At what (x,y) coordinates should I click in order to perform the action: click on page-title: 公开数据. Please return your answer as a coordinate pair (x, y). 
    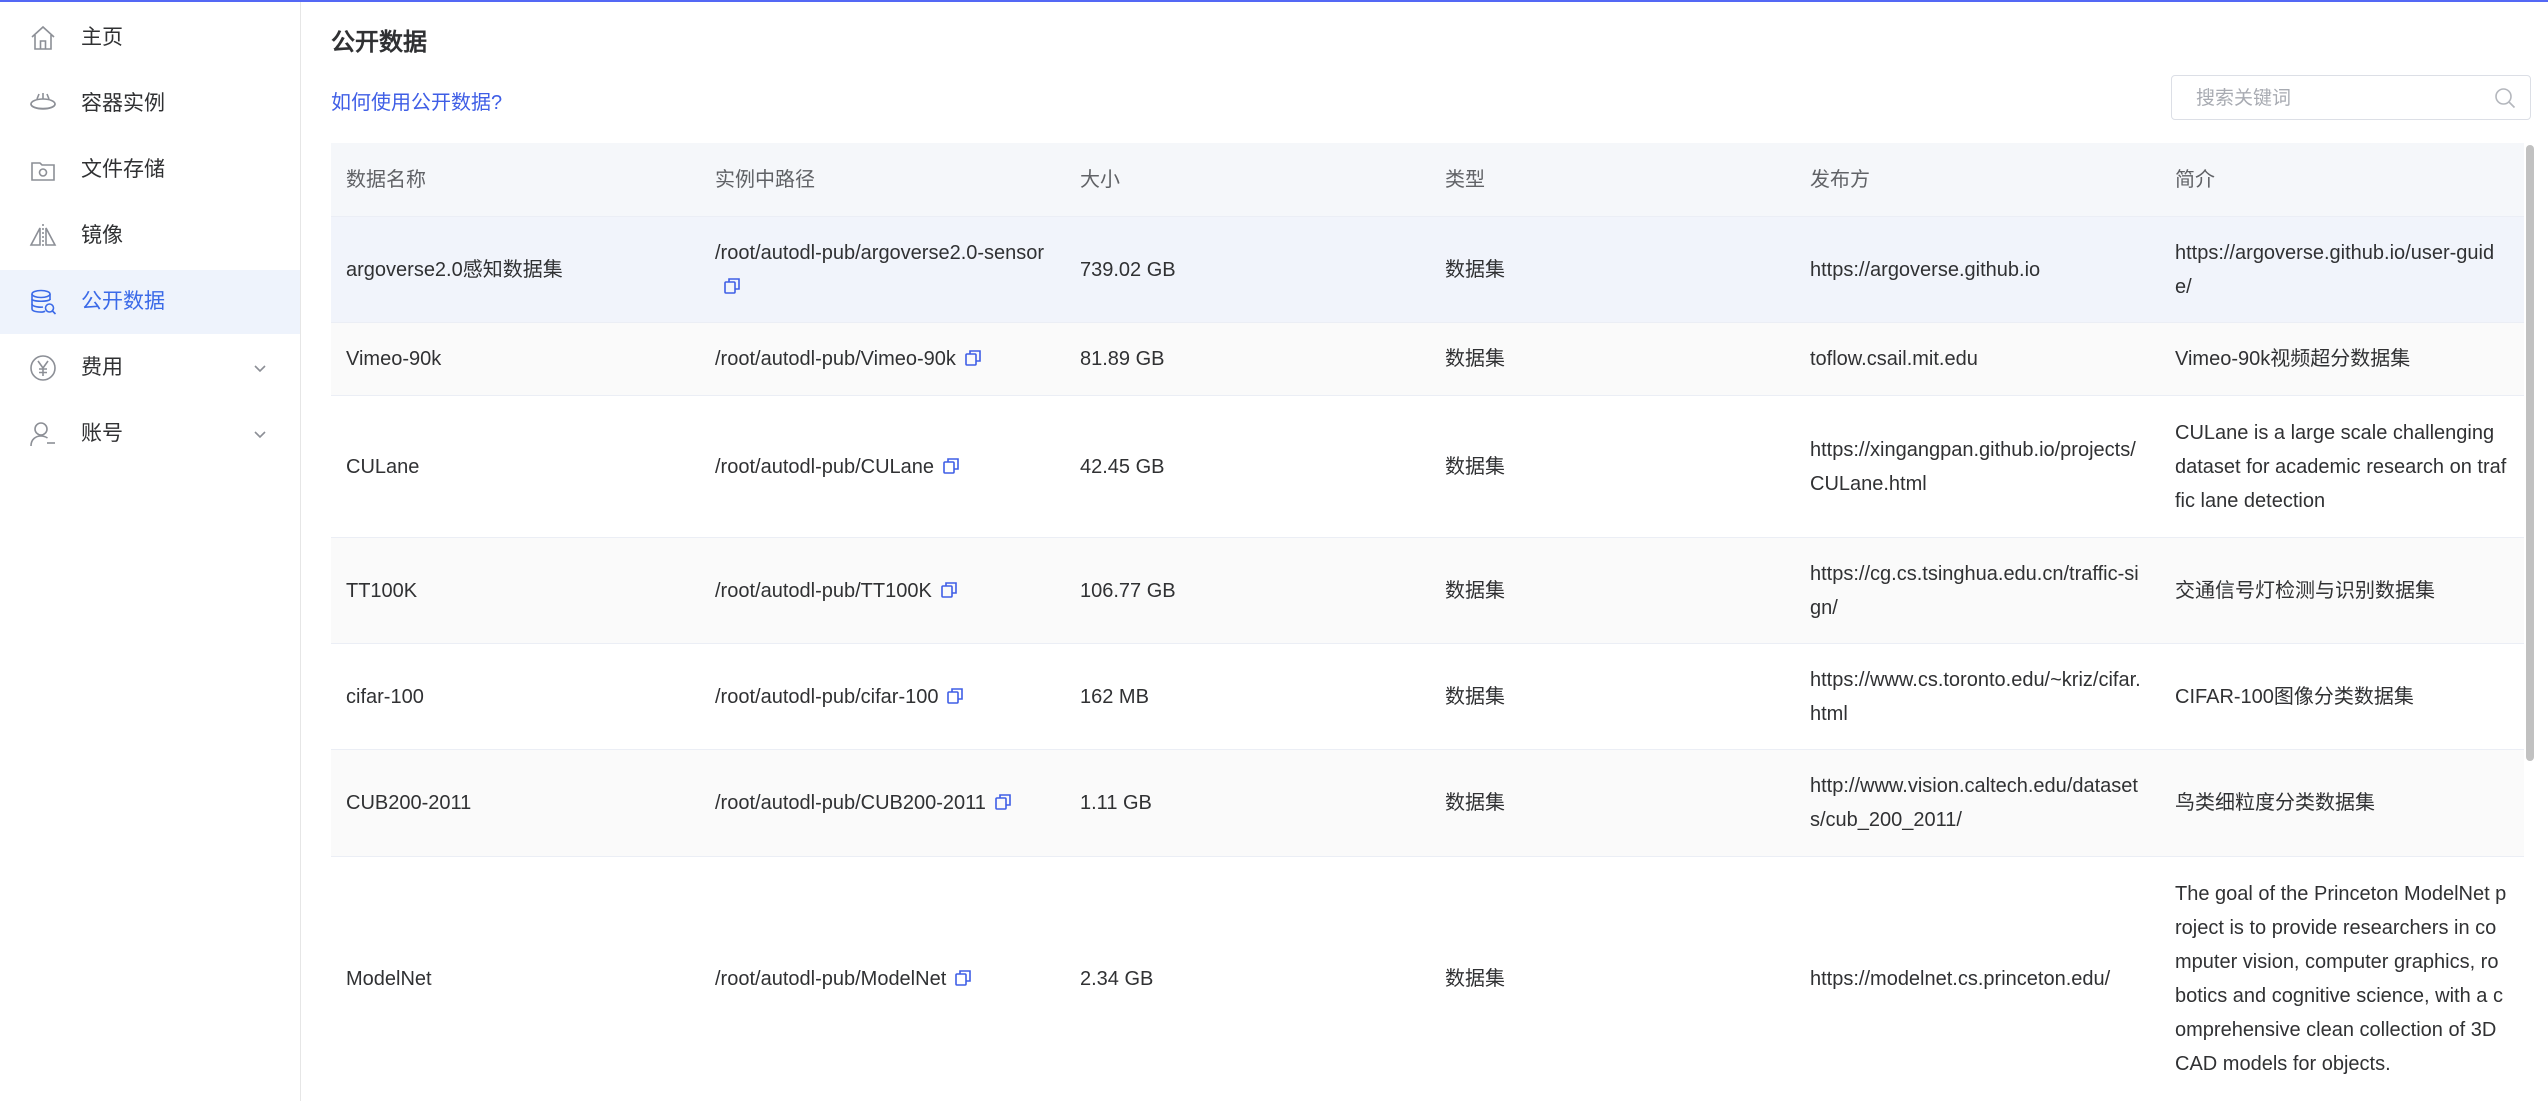
    Looking at the image, I should click on (379, 42).